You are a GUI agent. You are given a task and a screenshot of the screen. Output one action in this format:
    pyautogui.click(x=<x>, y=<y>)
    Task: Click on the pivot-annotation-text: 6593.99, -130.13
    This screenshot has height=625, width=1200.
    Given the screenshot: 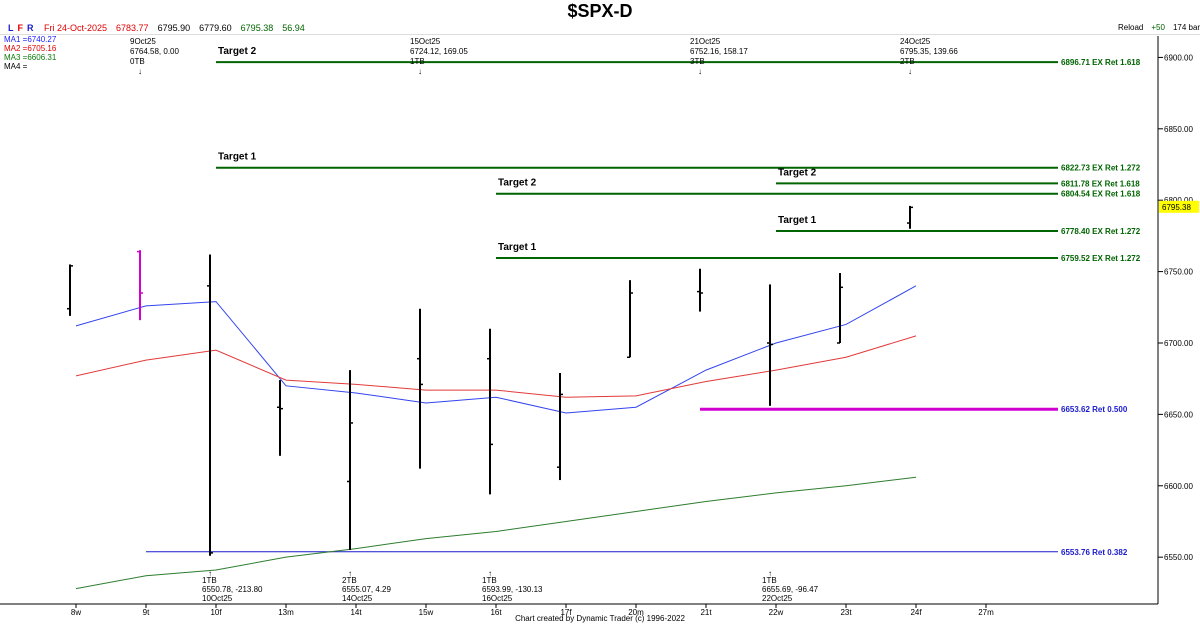 What is the action you would take?
    pyautogui.click(x=512, y=589)
    